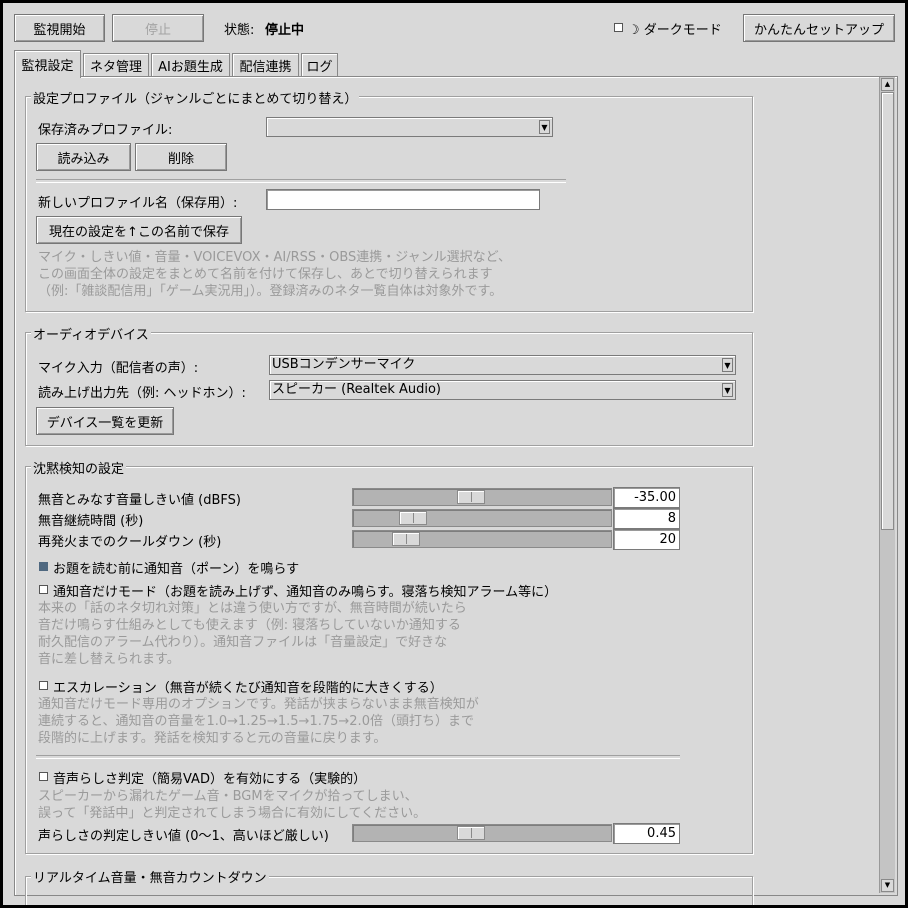 The width and height of the screenshot is (908, 908). I want to click on vertical-scrollbar: ▲ ▼, so click(887, 485).